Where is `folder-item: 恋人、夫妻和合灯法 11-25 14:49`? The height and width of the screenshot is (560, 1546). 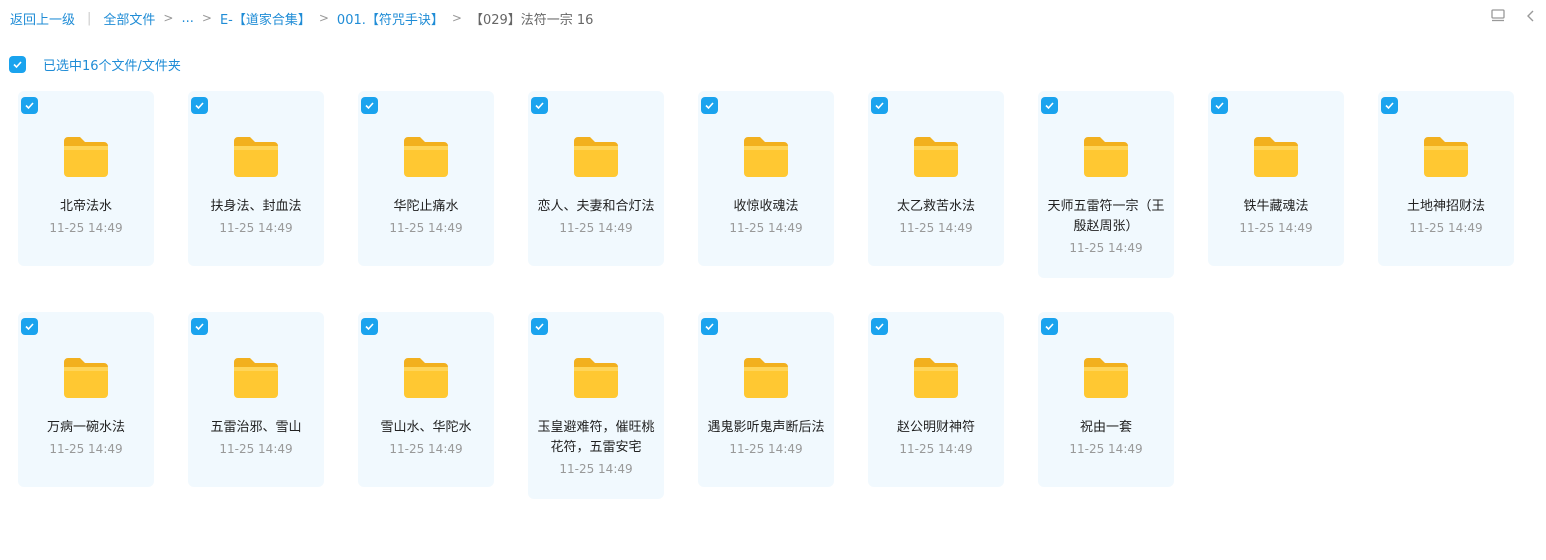 folder-item: 恋人、夫妻和合灯法 11-25 14:49 is located at coordinates (596, 178).